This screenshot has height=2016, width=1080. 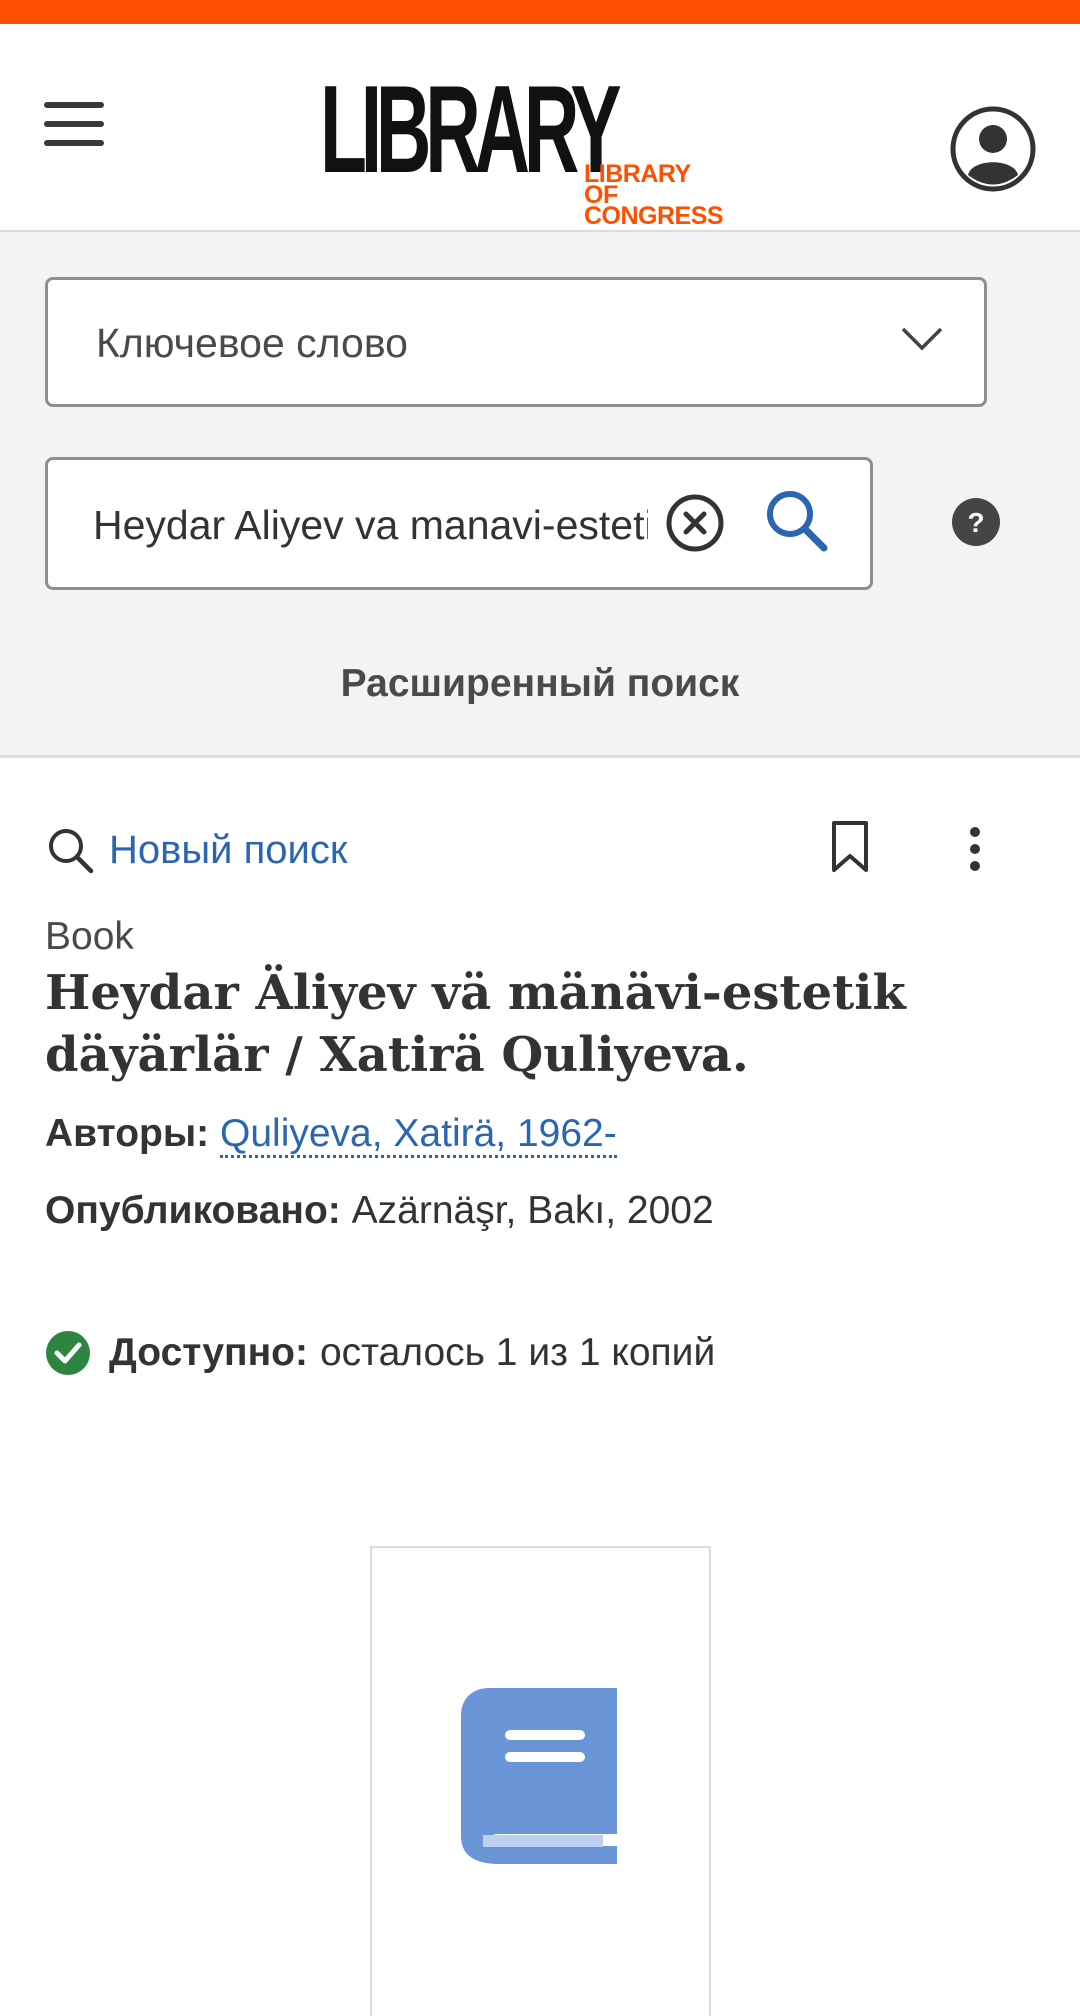 I want to click on published-label: Опубликовано:, so click(x=193, y=1210).